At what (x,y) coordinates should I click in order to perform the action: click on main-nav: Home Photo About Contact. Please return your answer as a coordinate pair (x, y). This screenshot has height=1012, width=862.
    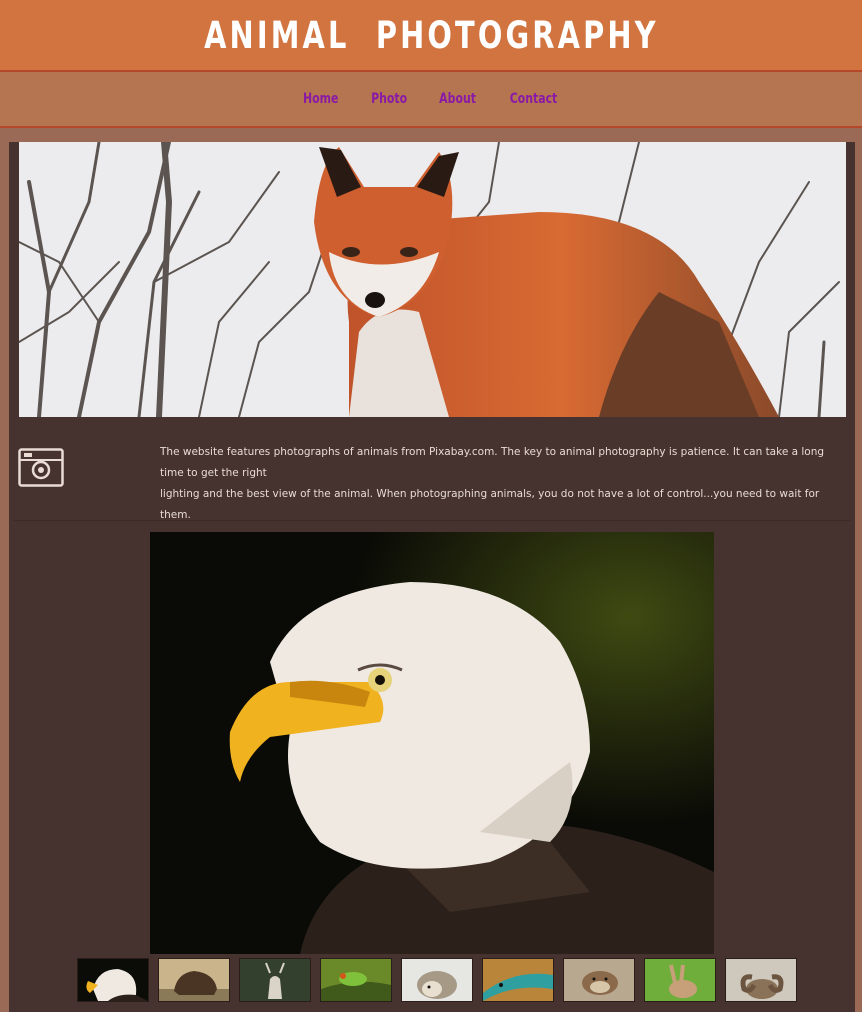
    Looking at the image, I should click on (431, 100).